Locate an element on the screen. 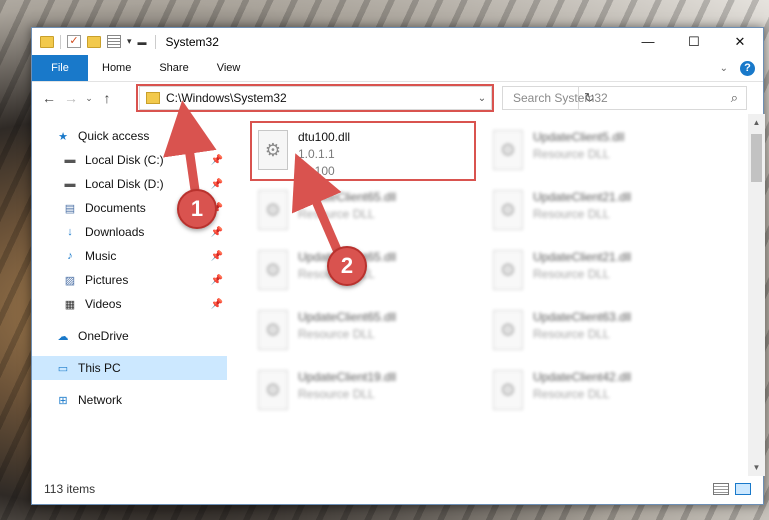 Image resolution: width=769 pixels, height=520 pixels. ribbon-tabs: File Home Share View ⌄ ? is located at coordinates (397, 68).